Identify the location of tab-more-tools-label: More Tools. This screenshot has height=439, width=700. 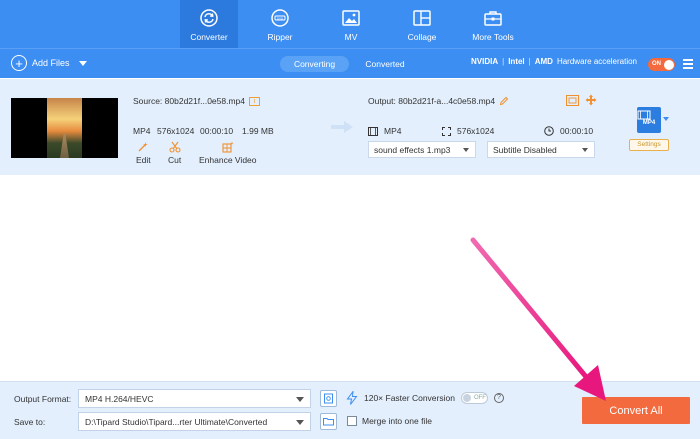
(493, 37).